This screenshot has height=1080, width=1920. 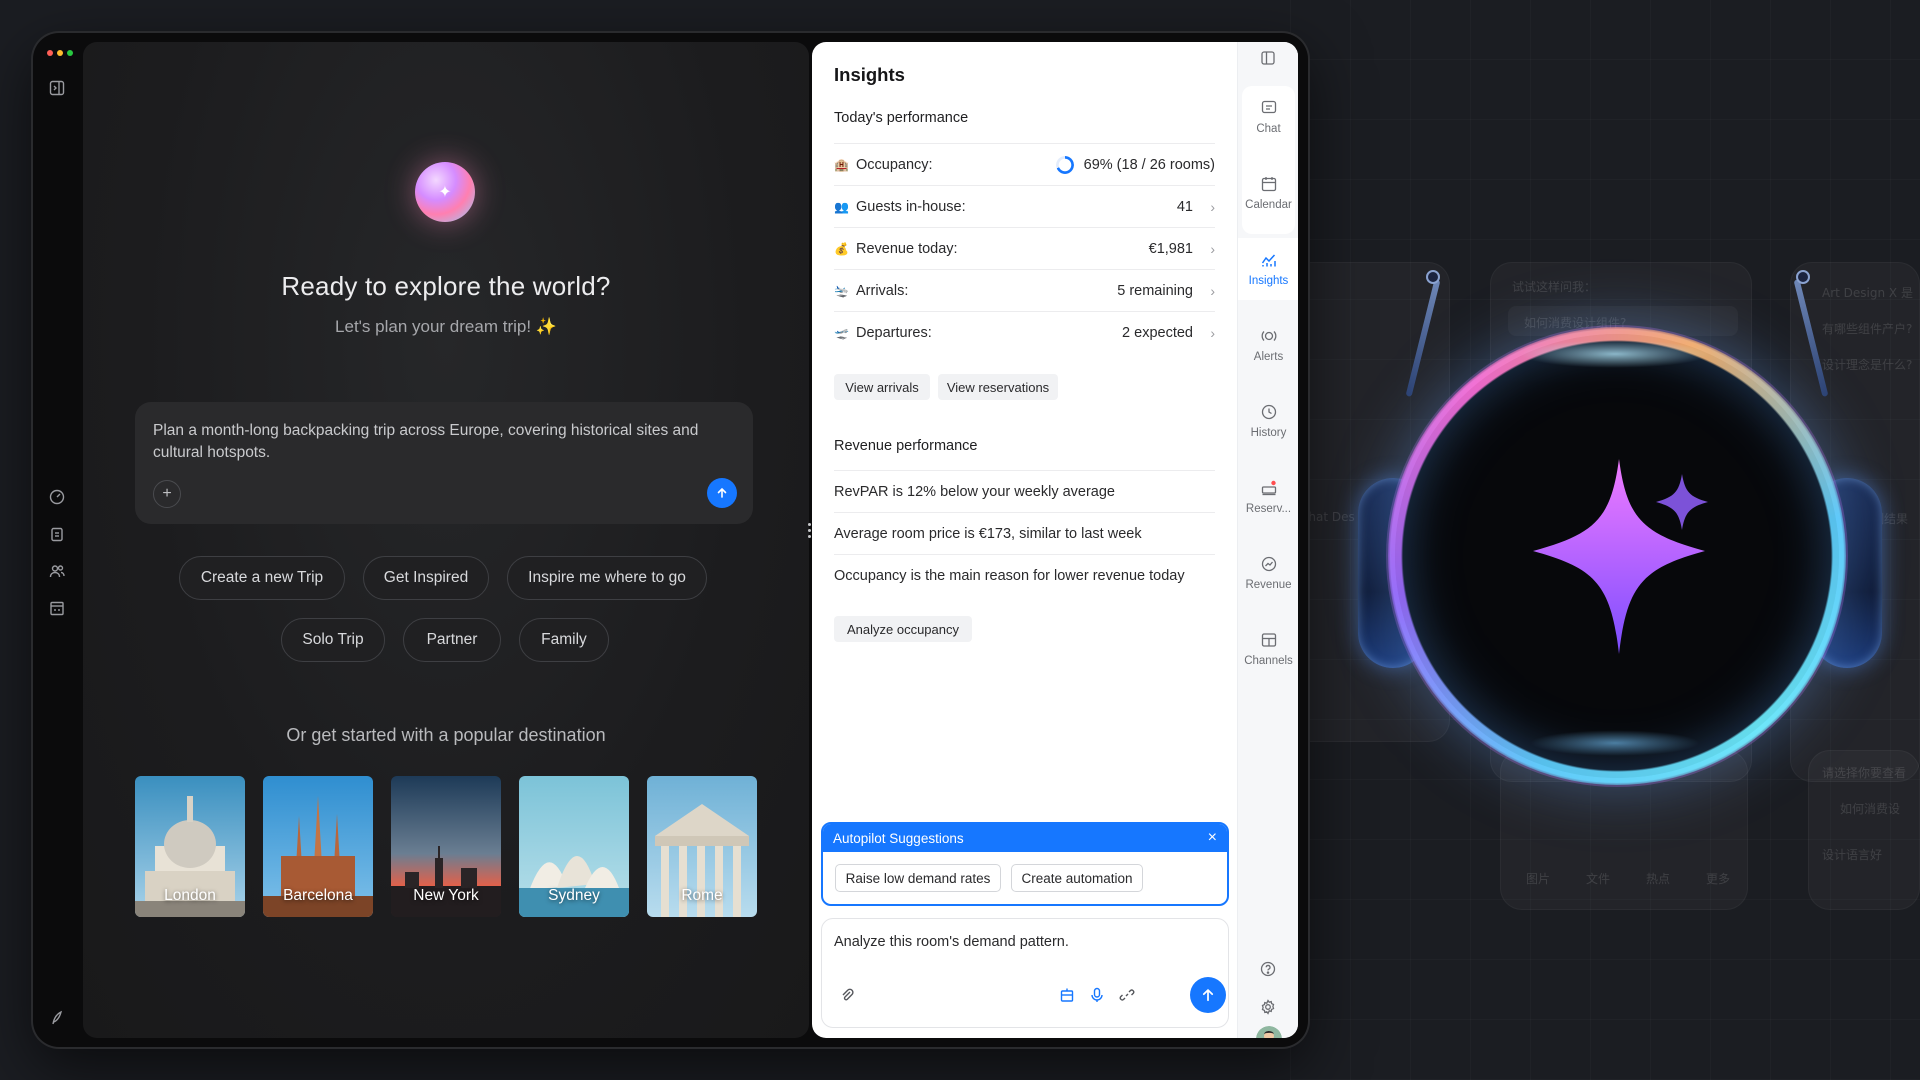 What do you see at coordinates (1268, 345) in the screenshot?
I see `tab-alerts: Alerts` at bounding box center [1268, 345].